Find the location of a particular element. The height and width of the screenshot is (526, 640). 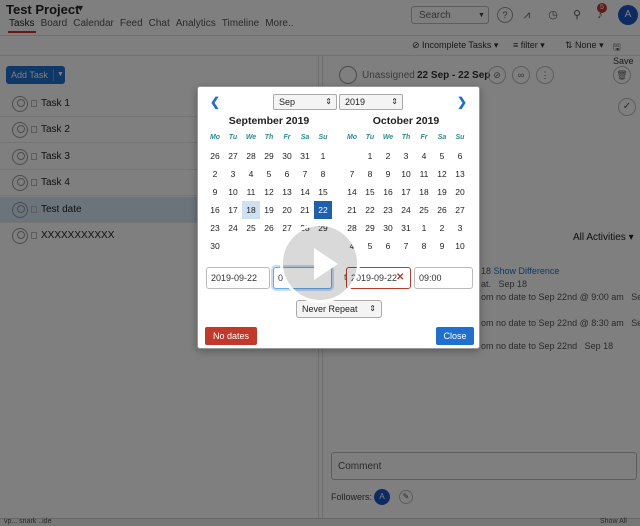

calendar-day: 28 is located at coordinates (251, 156).